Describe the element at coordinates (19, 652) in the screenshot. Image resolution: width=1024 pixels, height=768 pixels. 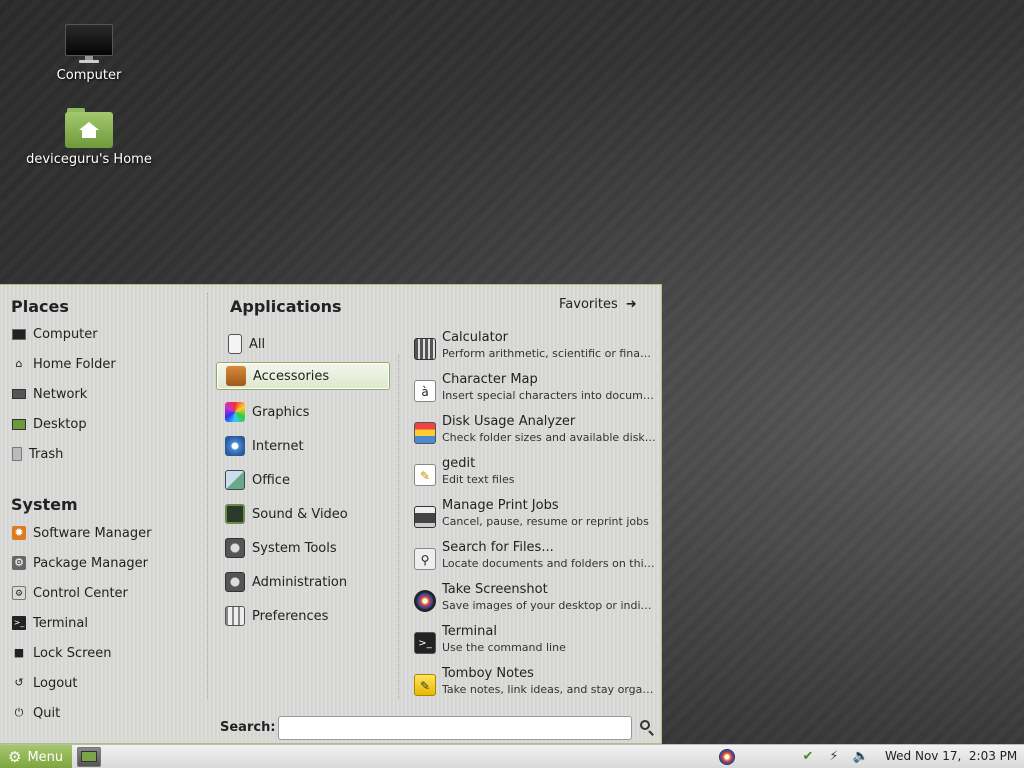
I see `lock-icon: ■` at that location.